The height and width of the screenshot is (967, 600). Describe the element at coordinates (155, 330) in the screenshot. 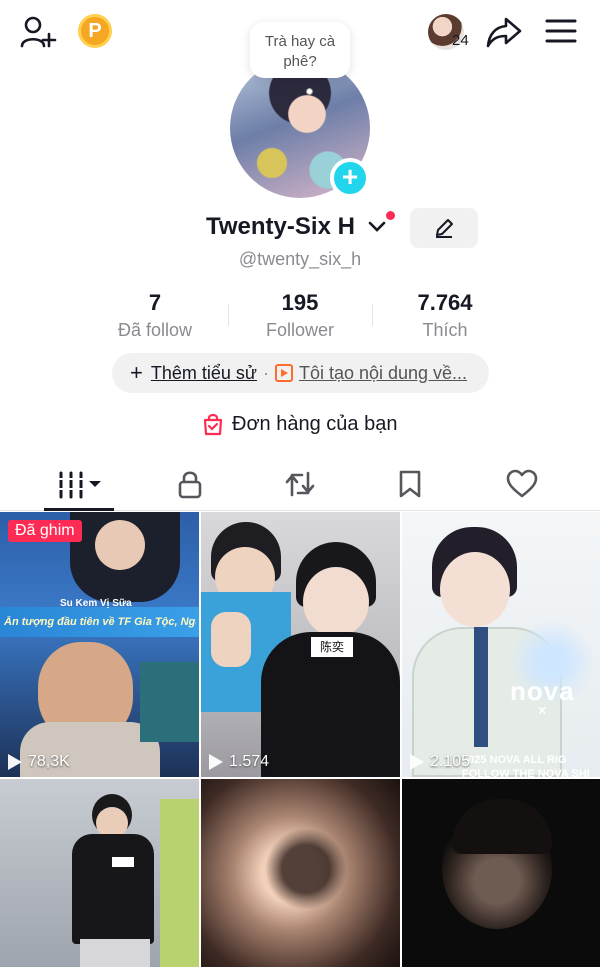

I see `stat-following-label: Đã follow` at that location.